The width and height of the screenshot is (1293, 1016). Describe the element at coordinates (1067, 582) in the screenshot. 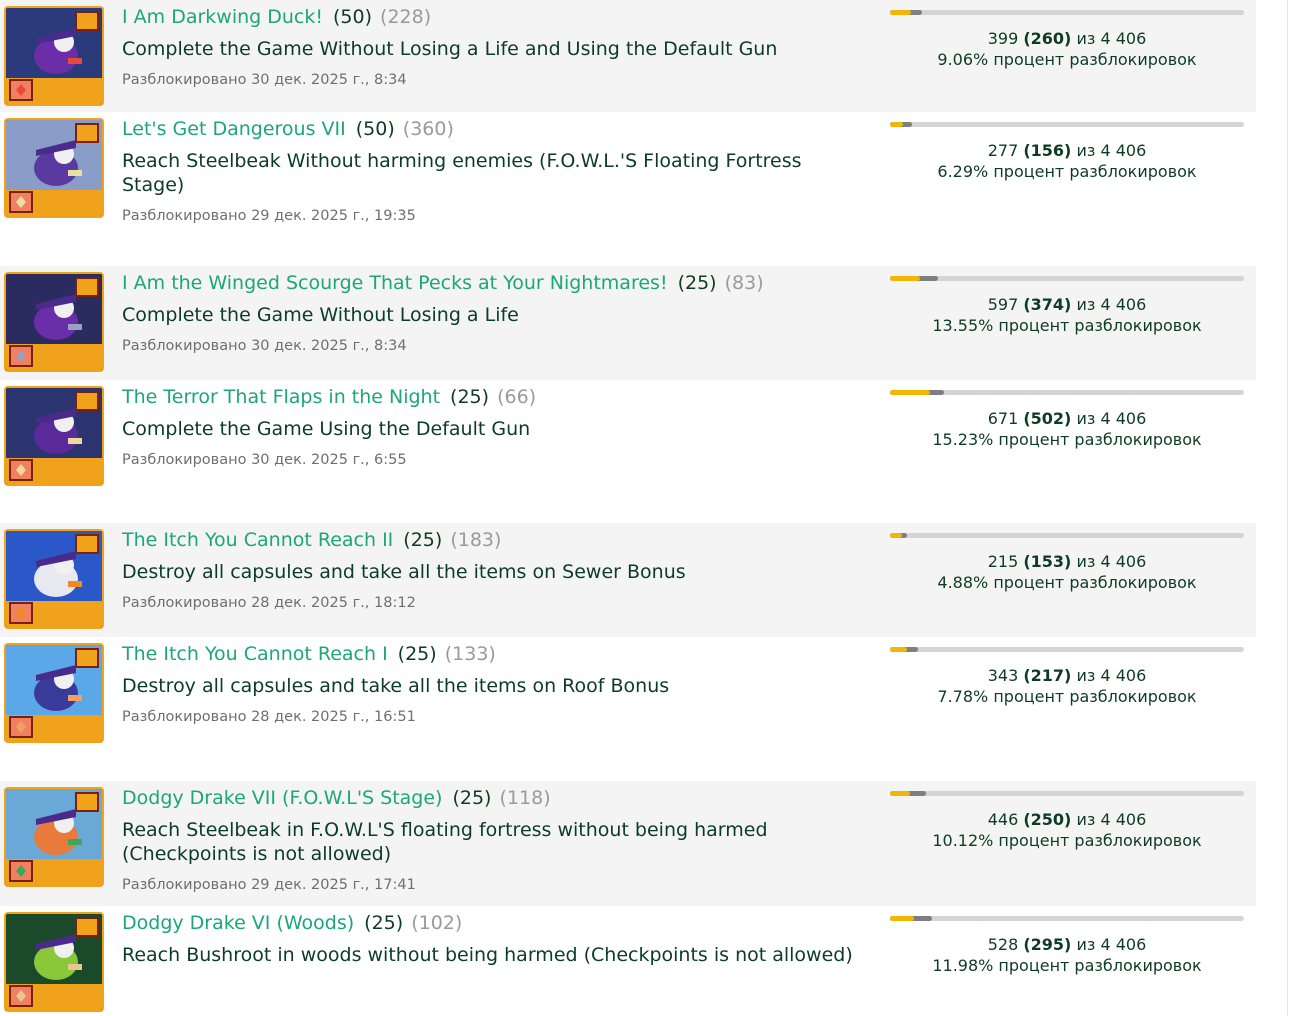

I see `unlock-percentage: 4.88% процент разблокировок` at that location.